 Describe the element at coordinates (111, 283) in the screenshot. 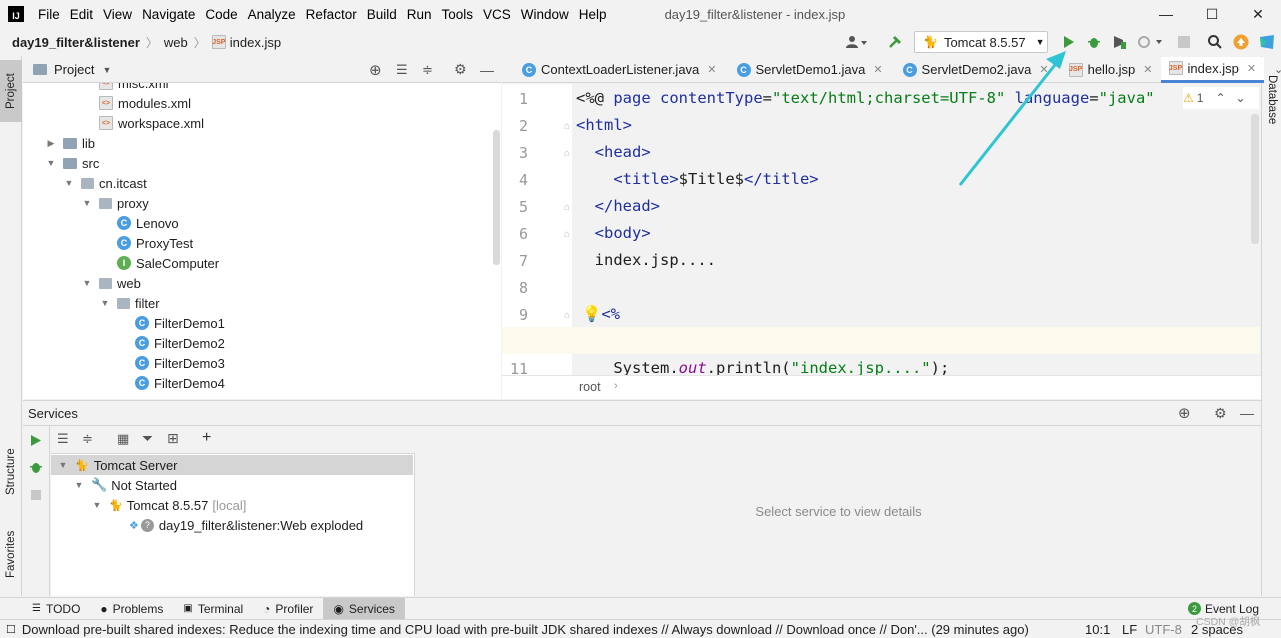

I see `project-tree-item: ▼ web` at that location.